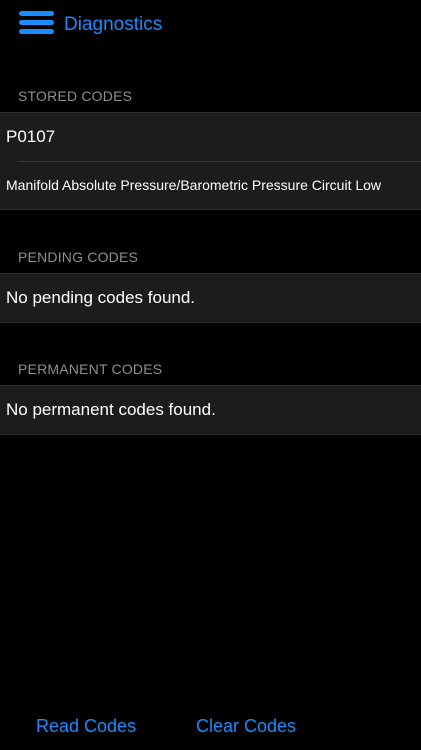  Describe the element at coordinates (246, 726) in the screenshot. I see `clear-codes-button: Clear Codes` at that location.